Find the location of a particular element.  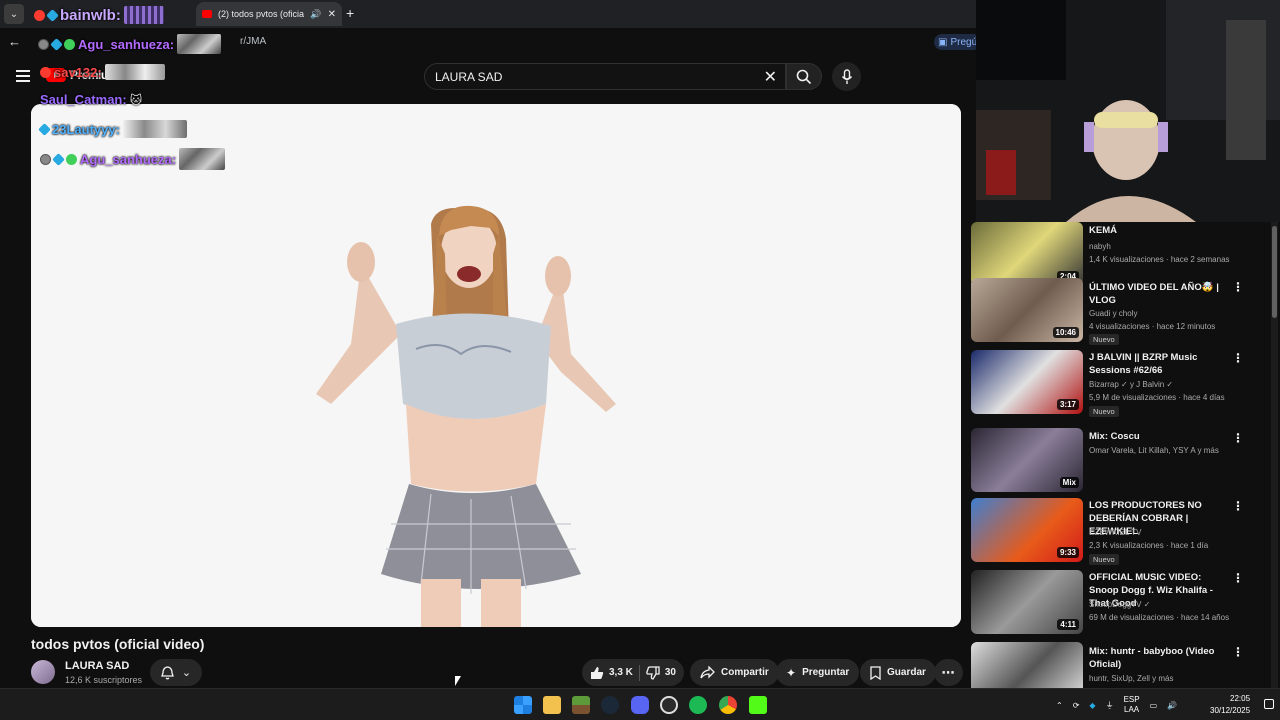

chat-emote is located at coordinates (202, 159).